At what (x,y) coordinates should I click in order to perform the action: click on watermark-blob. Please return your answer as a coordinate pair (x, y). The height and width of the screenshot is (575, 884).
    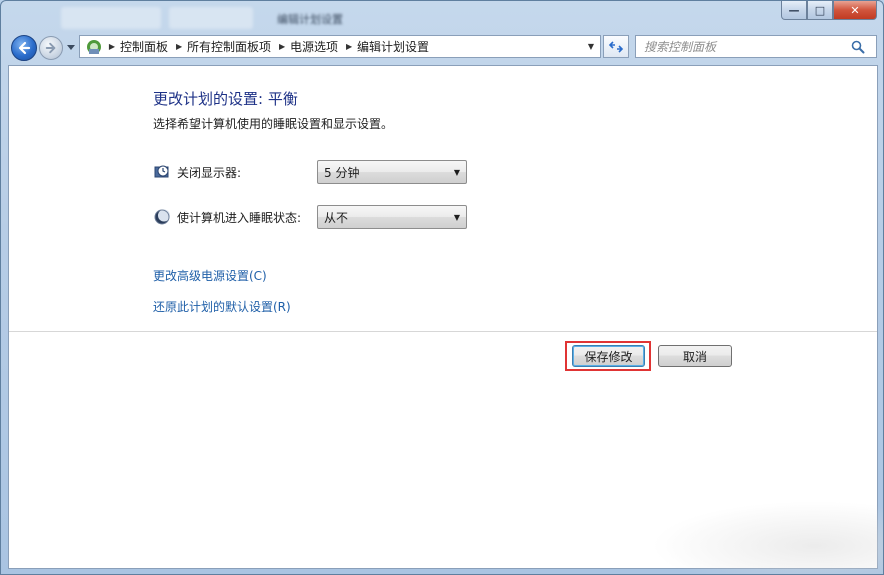
    Looking at the image, I should click on (767, 537).